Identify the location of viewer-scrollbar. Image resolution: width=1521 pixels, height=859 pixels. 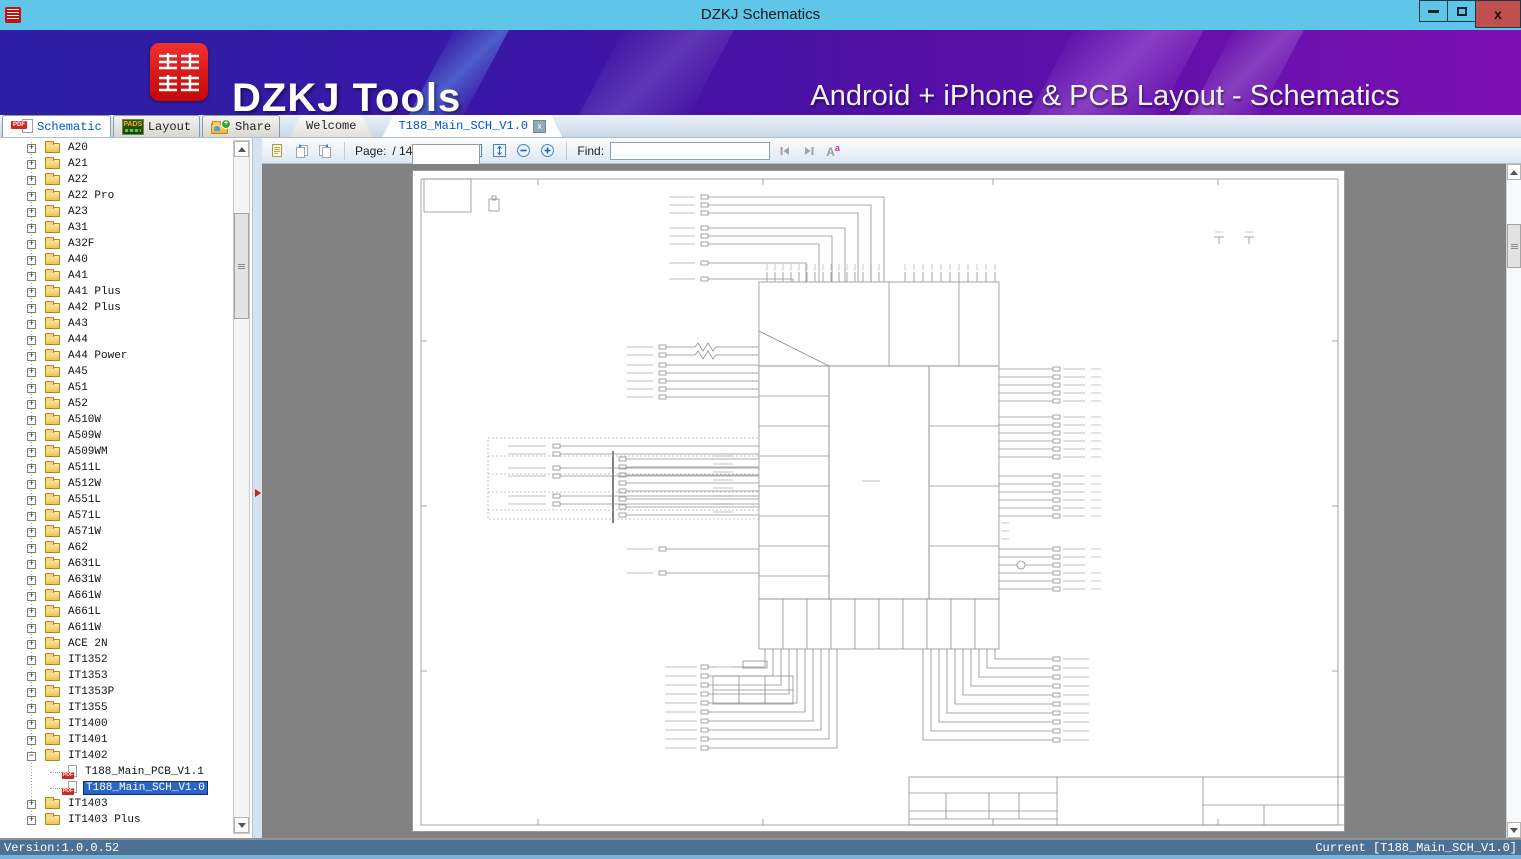
(1513, 501).